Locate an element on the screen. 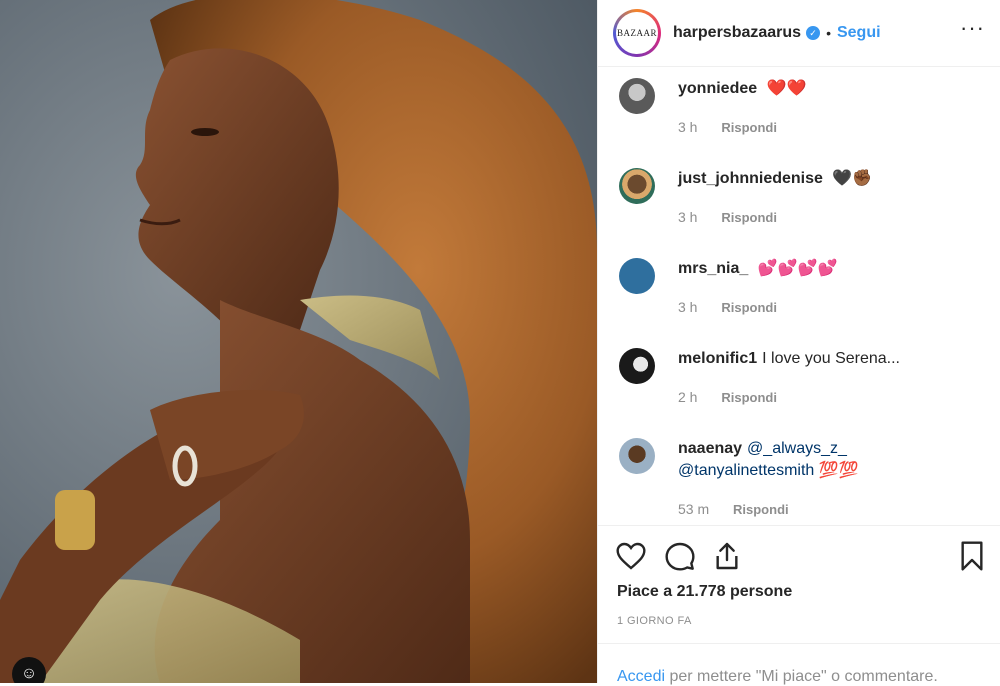 This screenshot has height=686, width=1000. mention-link: @_always_z_ is located at coordinates (797, 448).